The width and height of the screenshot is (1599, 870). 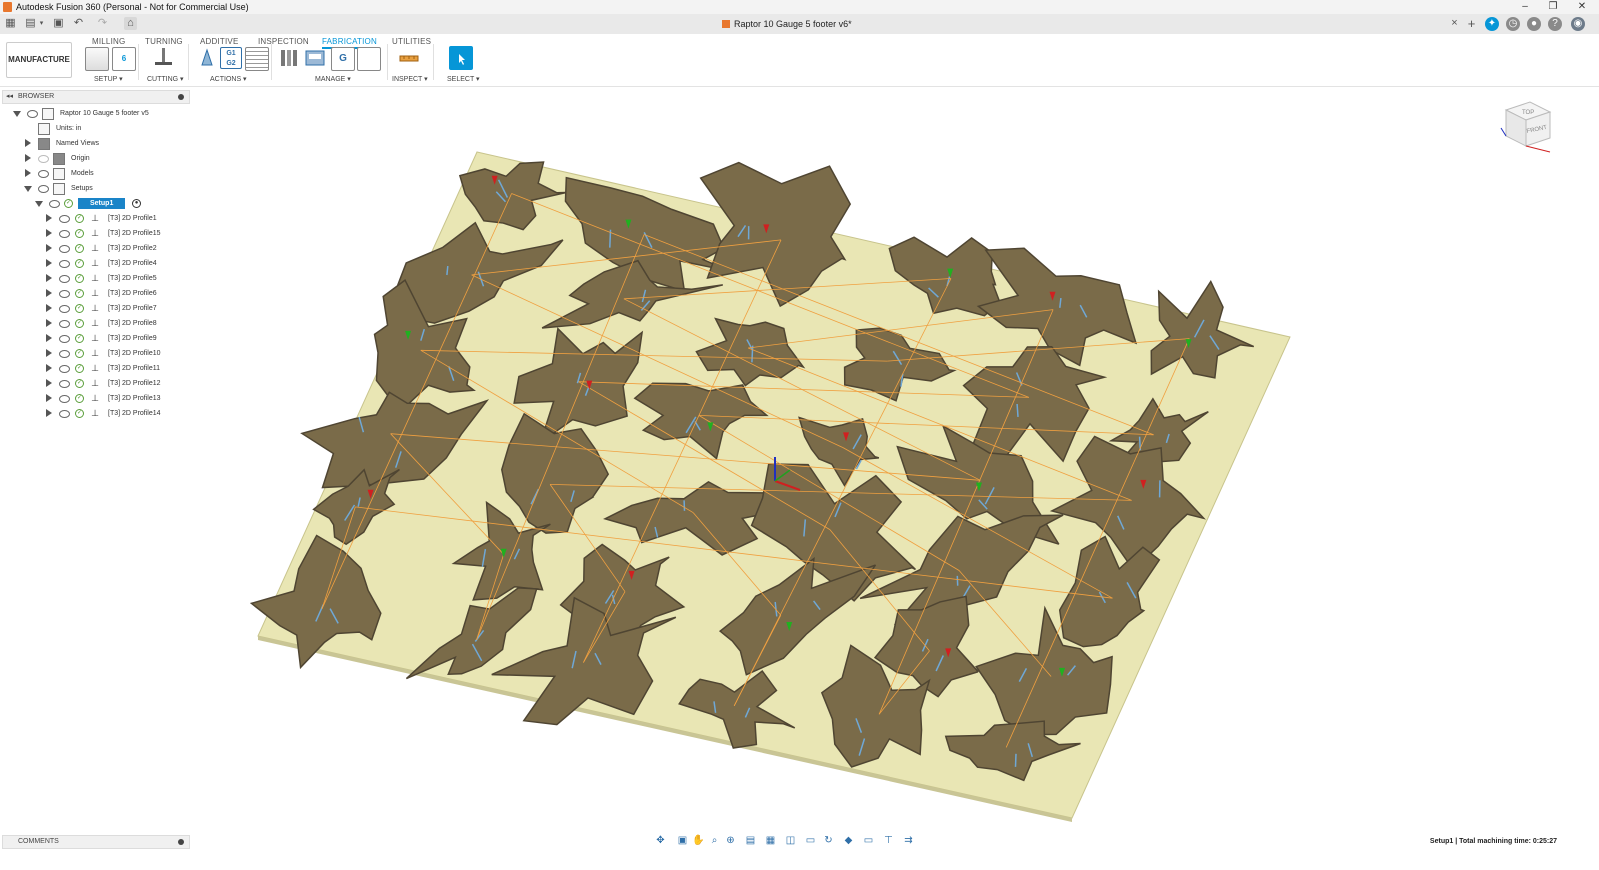 What do you see at coordinates (1555, 24) in the screenshot?
I see `help-icon: ?` at bounding box center [1555, 24].